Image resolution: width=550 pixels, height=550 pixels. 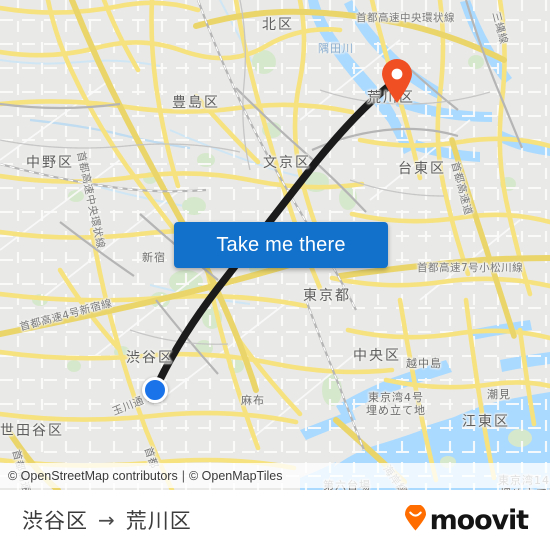 I want to click on route-origin-label: 渋谷区, so click(x=55, y=521).